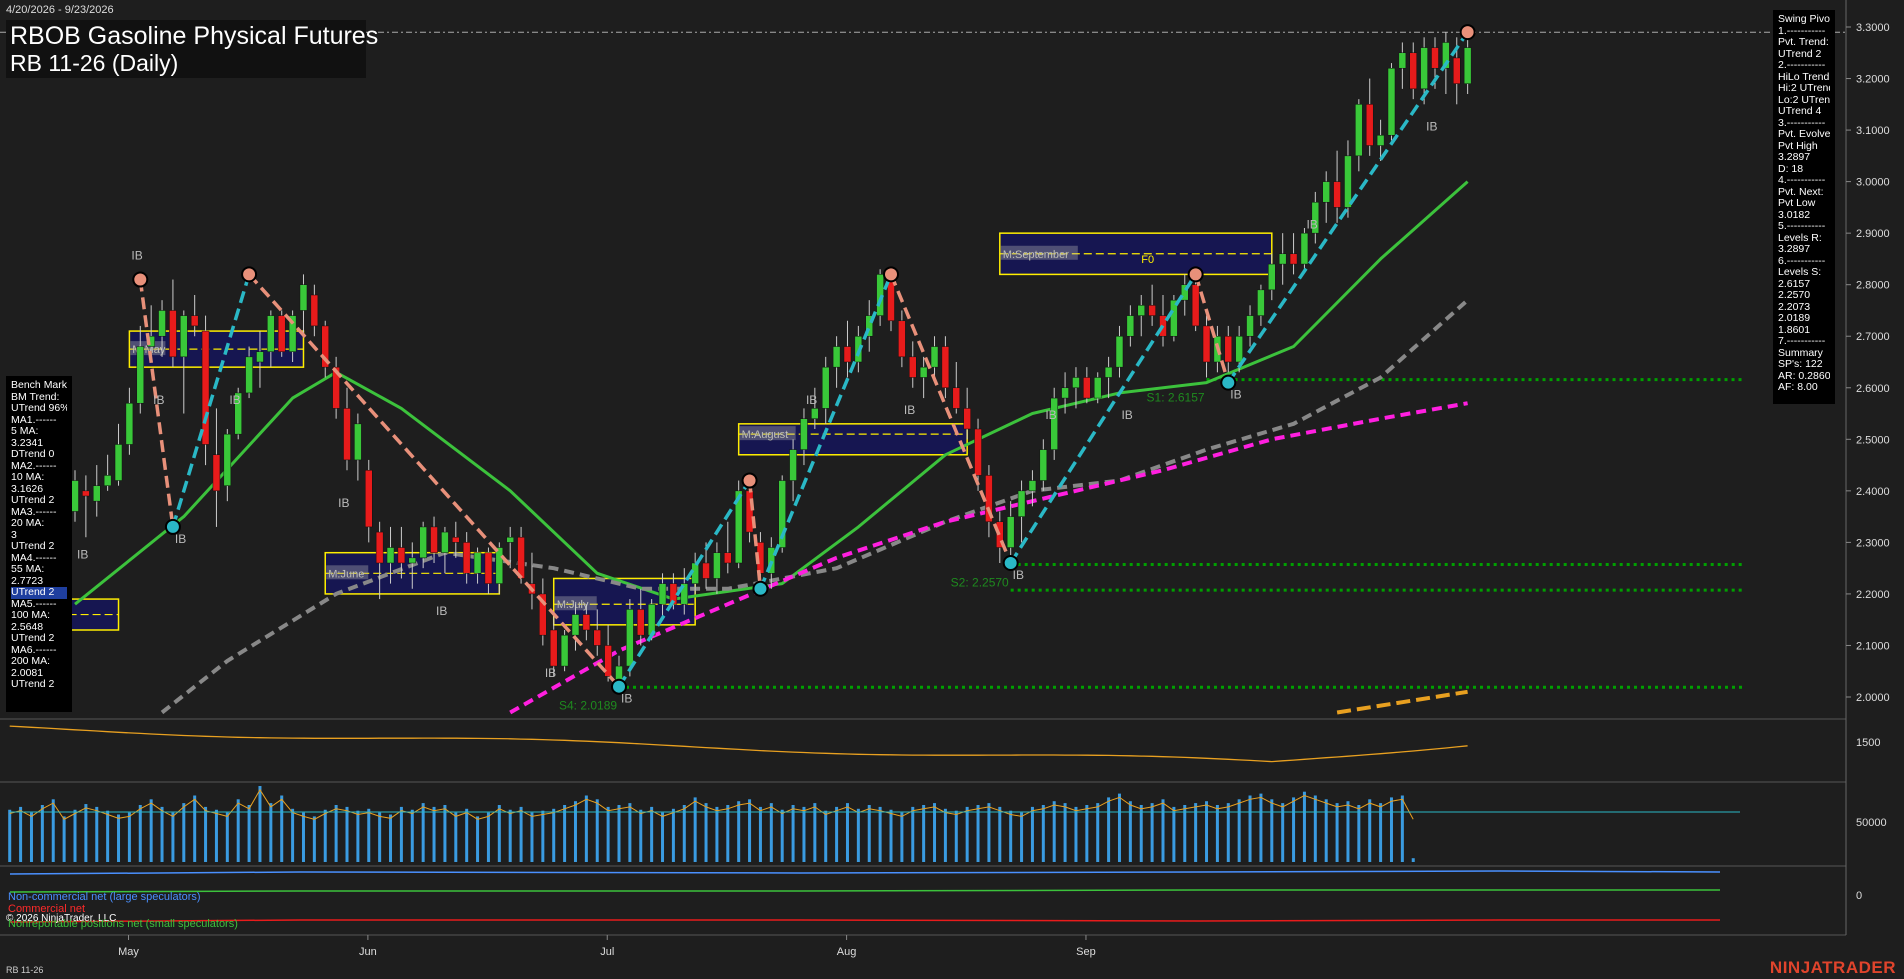 The image size is (1904, 979). Describe the element at coordinates (31, 615) in the screenshot. I see `bench-marks-line: 100 MA:` at that location.